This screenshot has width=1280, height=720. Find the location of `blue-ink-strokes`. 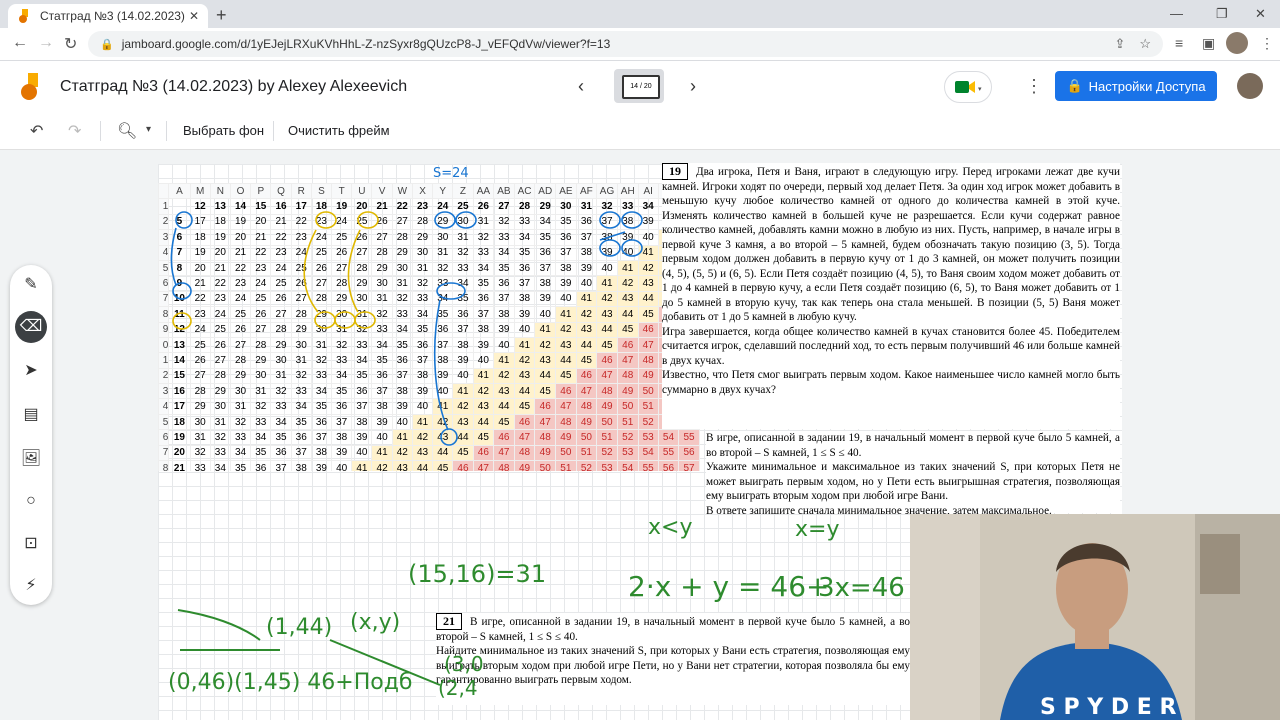

blue-ink-strokes is located at coordinates (406, 328).